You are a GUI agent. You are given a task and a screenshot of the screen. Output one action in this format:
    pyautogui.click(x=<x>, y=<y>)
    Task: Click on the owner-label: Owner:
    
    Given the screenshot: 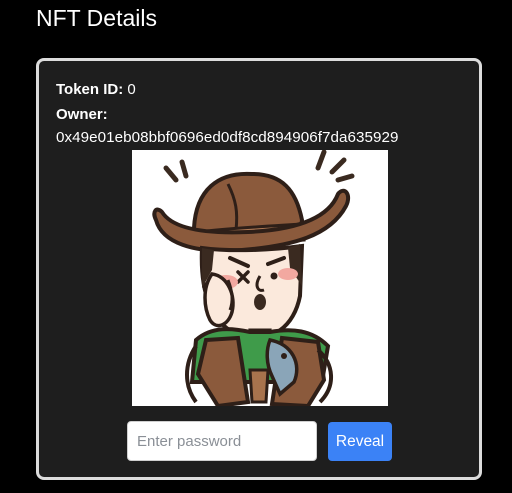 What is the action you would take?
    pyautogui.click(x=82, y=114)
    